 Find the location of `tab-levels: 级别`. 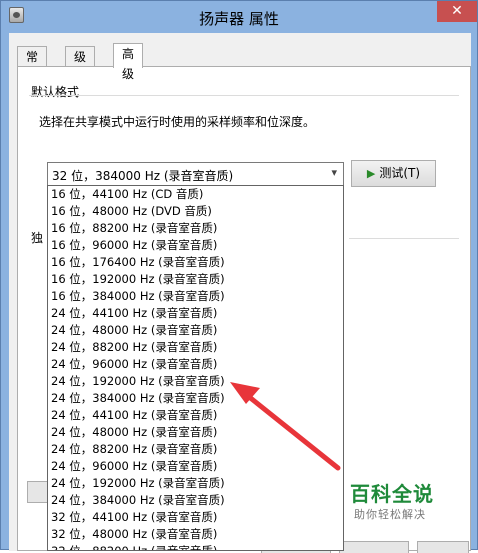

tab-levels: 级别 is located at coordinates (80, 65).